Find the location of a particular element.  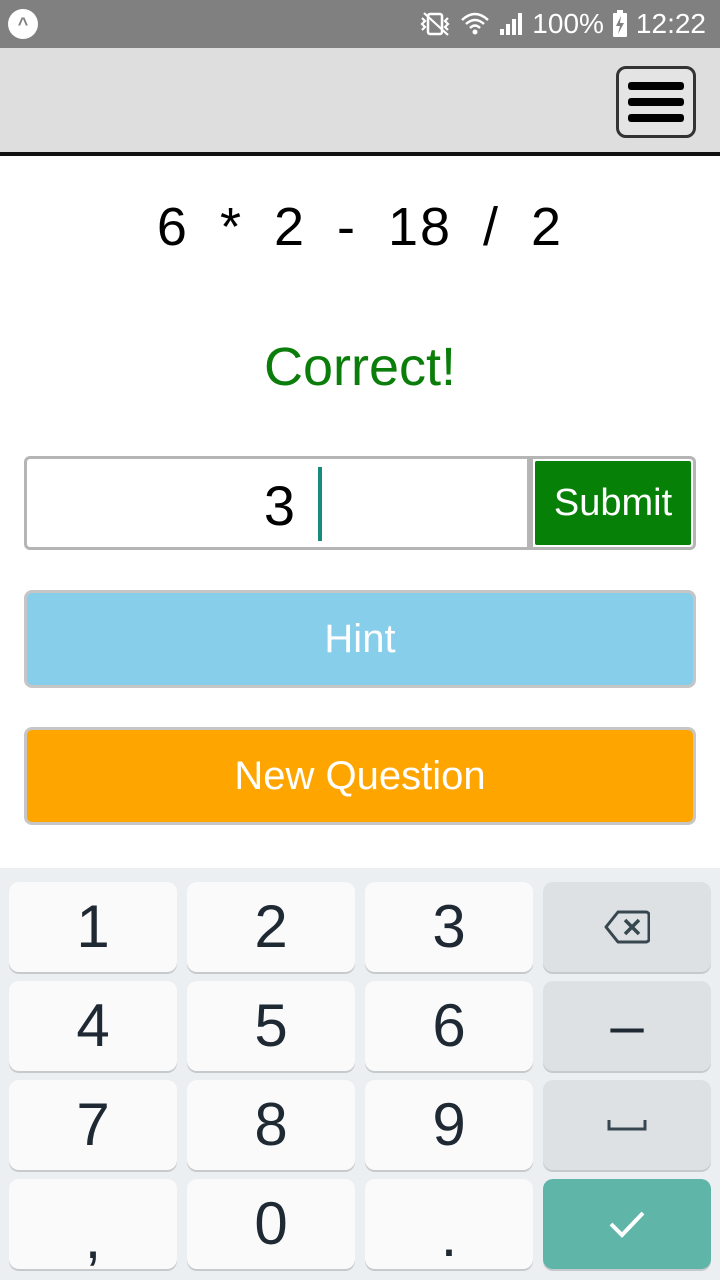

key-label: 5 is located at coordinates (271, 1025).